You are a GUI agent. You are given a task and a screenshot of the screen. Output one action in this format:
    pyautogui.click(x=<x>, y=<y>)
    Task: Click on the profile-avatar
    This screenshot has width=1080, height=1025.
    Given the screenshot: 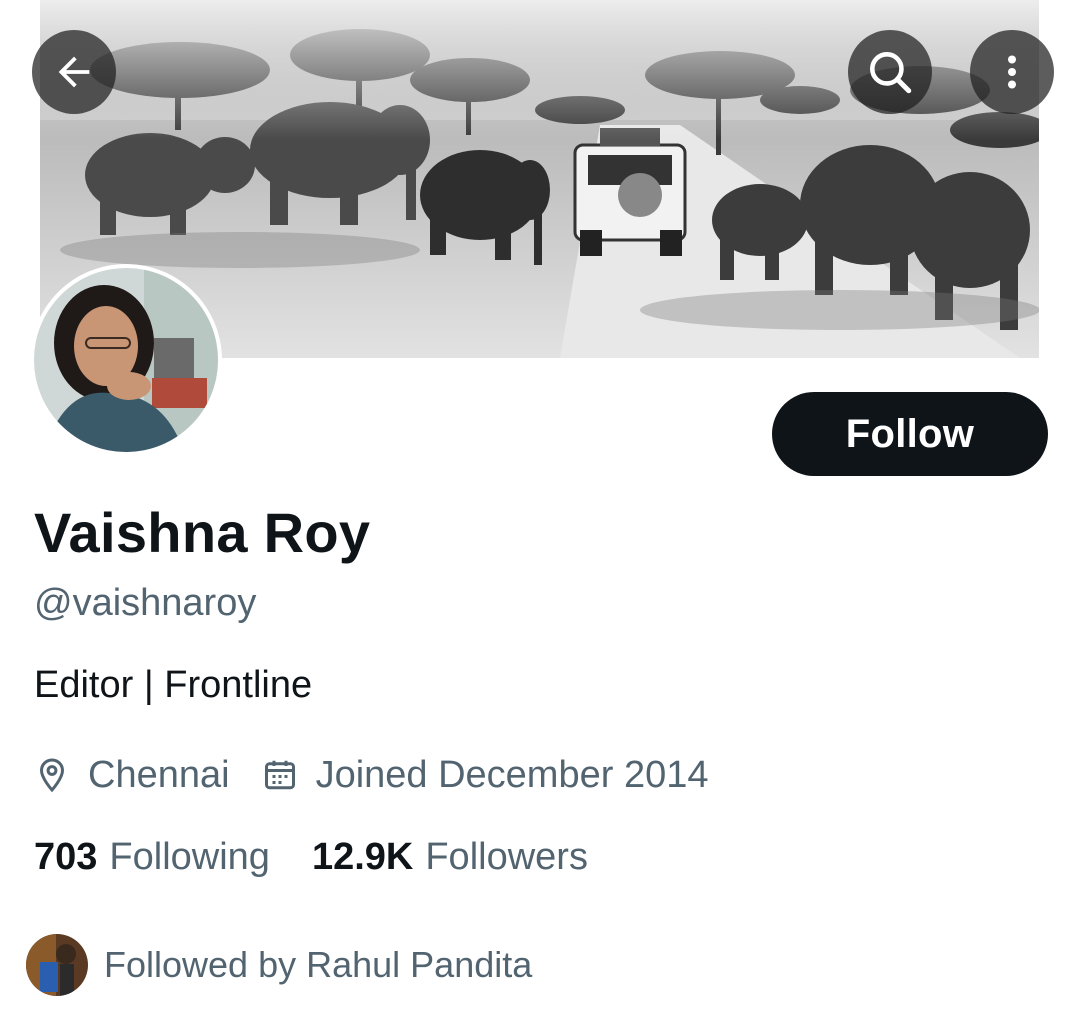 What is the action you would take?
    pyautogui.click(x=126, y=360)
    